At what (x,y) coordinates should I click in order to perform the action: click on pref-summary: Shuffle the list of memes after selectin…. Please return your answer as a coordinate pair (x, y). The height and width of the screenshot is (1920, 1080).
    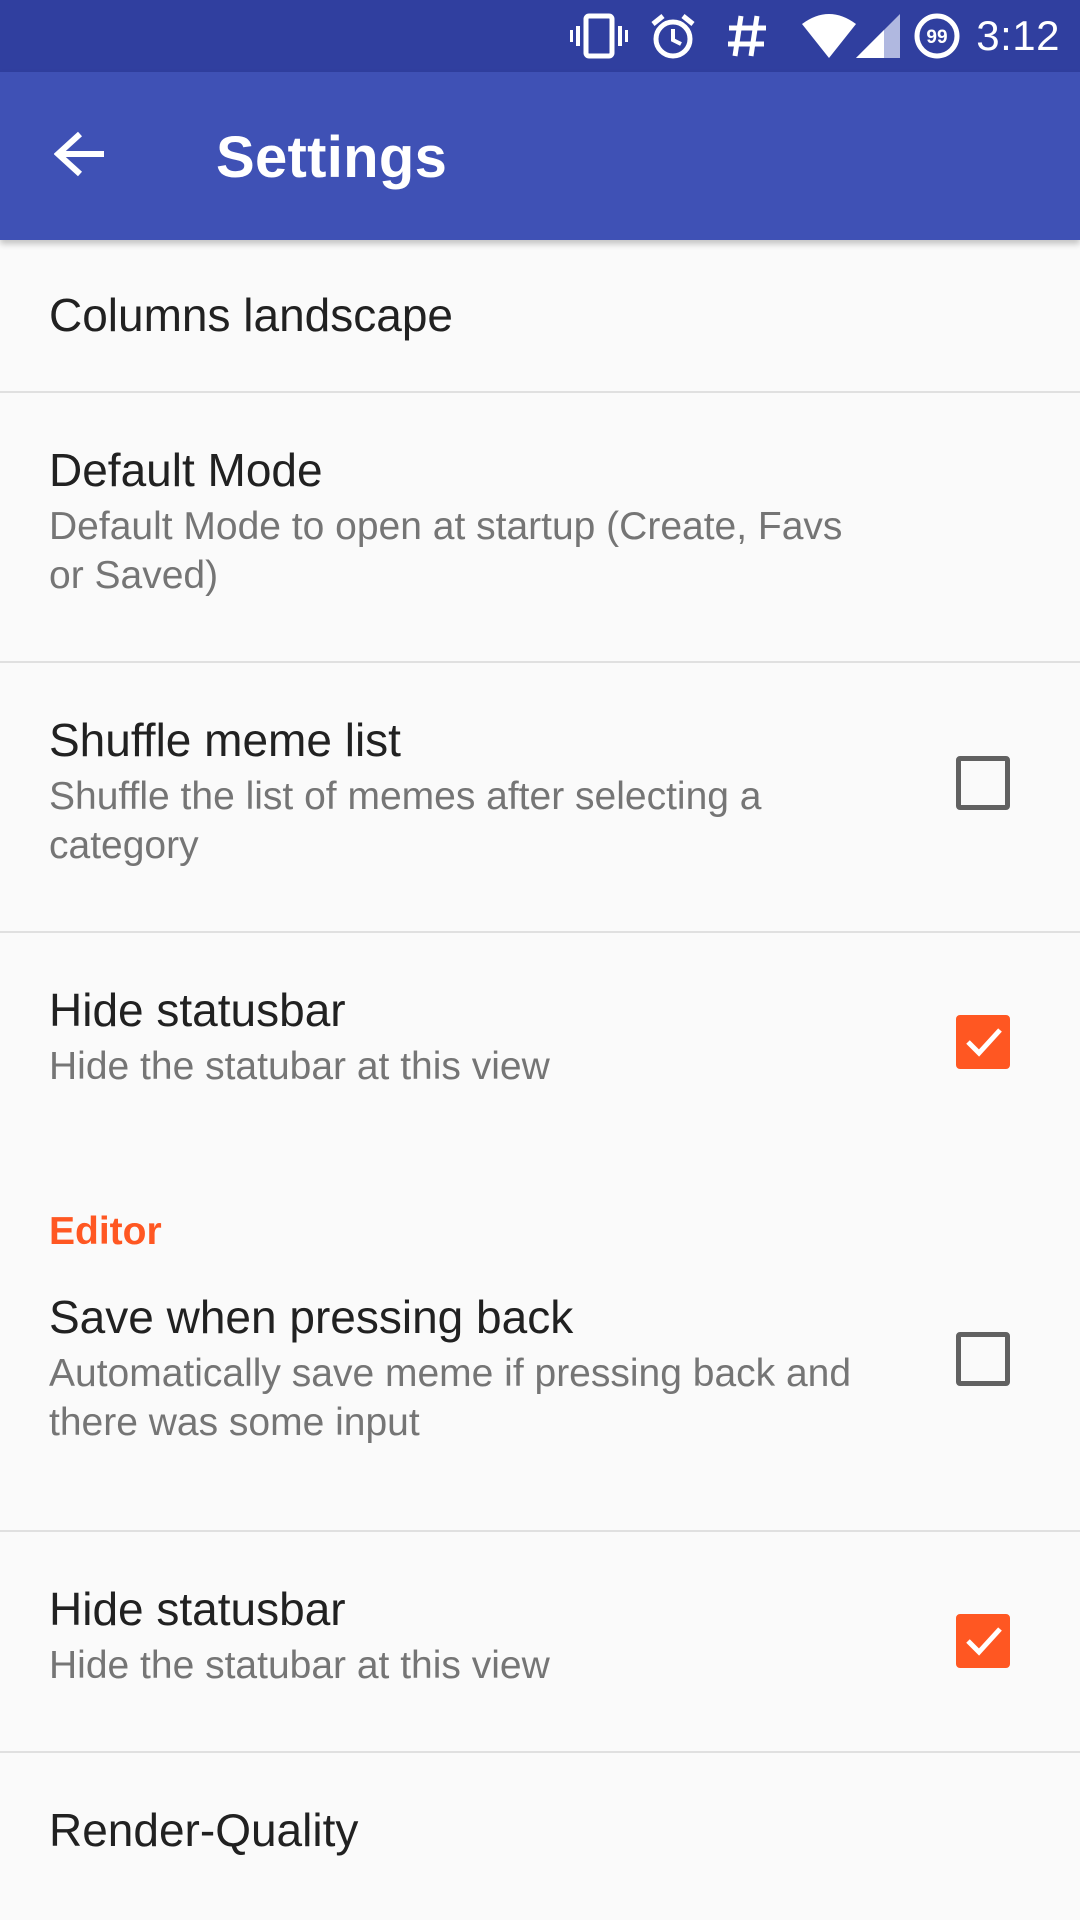
    Looking at the image, I should click on (405, 821).